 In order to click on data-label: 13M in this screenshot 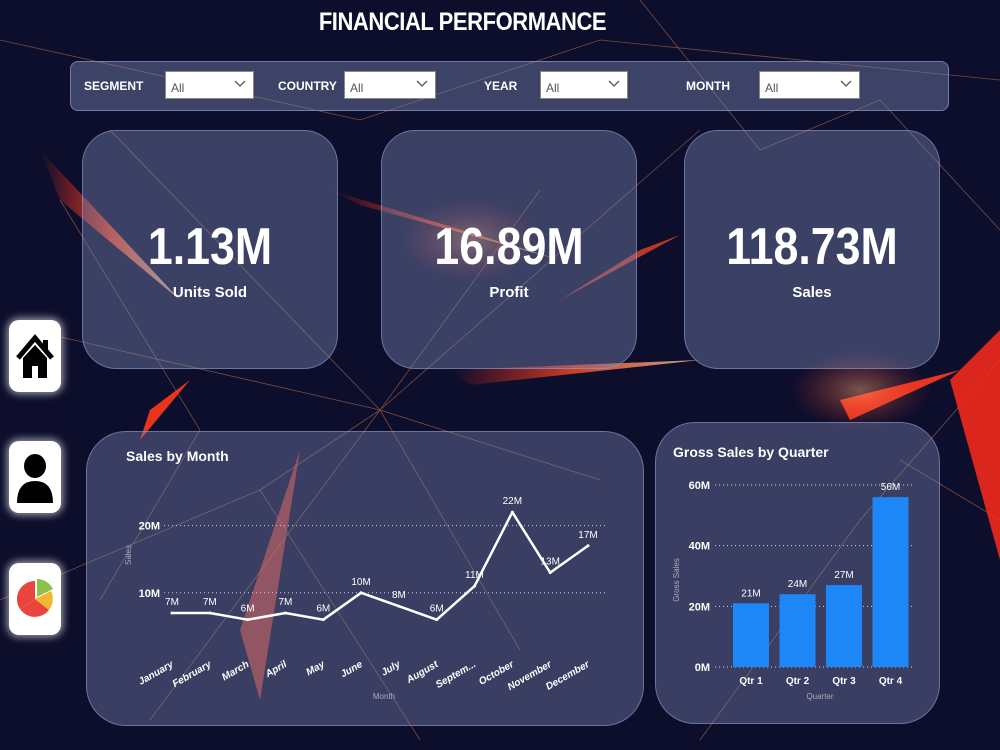, I will do `click(549, 562)`.